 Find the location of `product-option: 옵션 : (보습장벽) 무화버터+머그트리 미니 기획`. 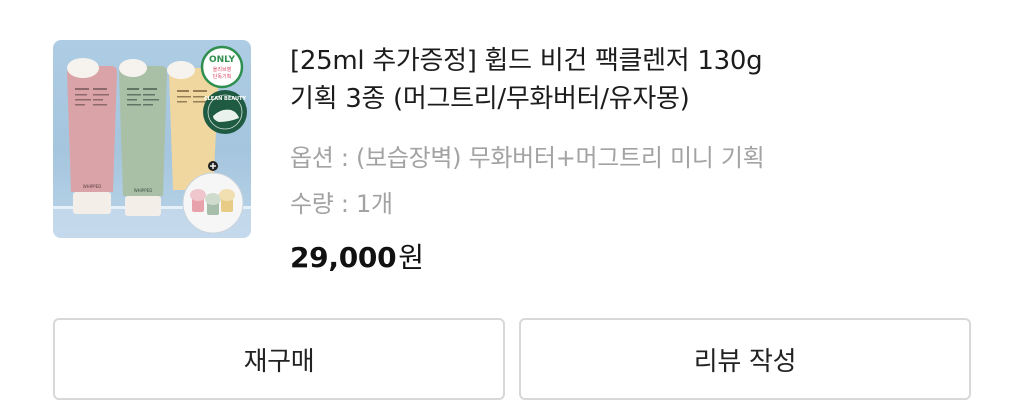

product-option: 옵션 : (보습장벽) 무화버터+머그트리 미니 기획 is located at coordinates (527, 158).